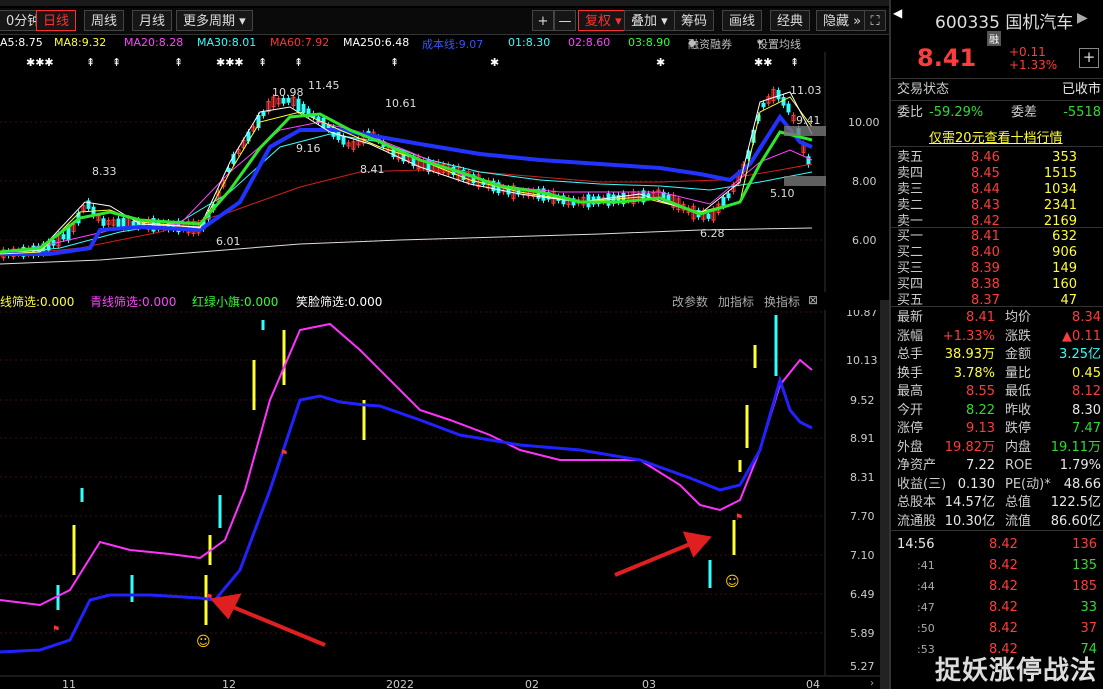 This screenshot has width=1103, height=689. Describe the element at coordinates (836, 21) in the screenshot. I see `hide-label: 隐藏` at that location.